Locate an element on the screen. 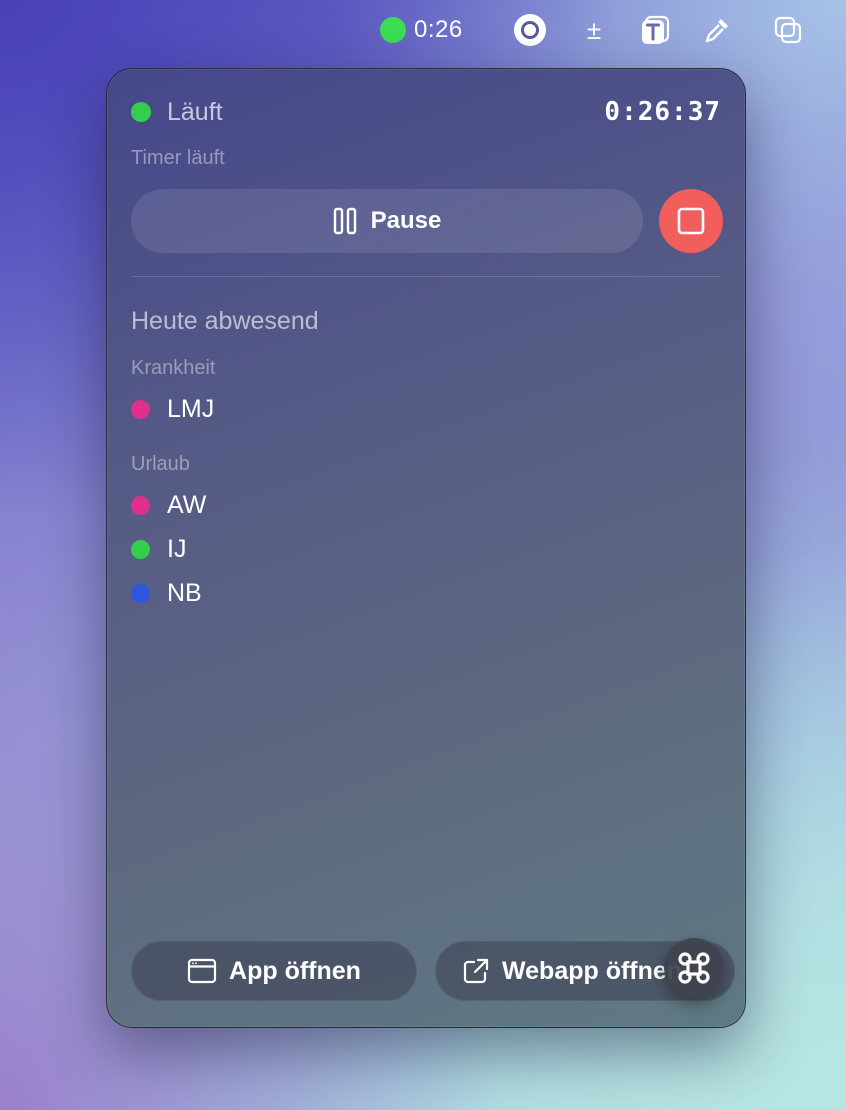 The height and width of the screenshot is (1110, 846). running-status-dot is located at coordinates (393, 30).